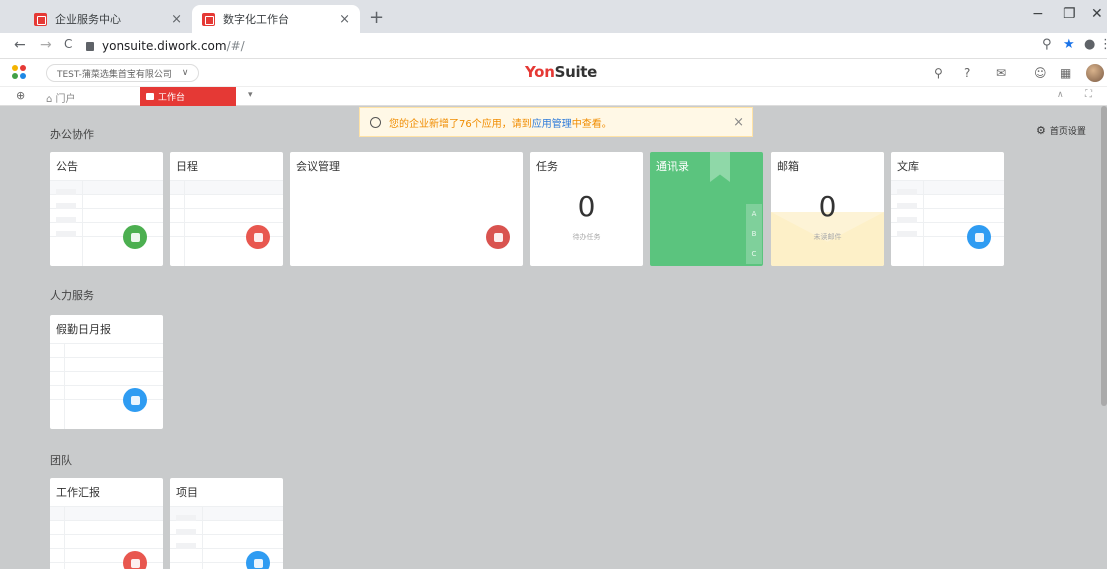 The image size is (1107, 569). Describe the element at coordinates (586, 237) in the screenshot. I see `task-sublabel: 待办任务` at that location.